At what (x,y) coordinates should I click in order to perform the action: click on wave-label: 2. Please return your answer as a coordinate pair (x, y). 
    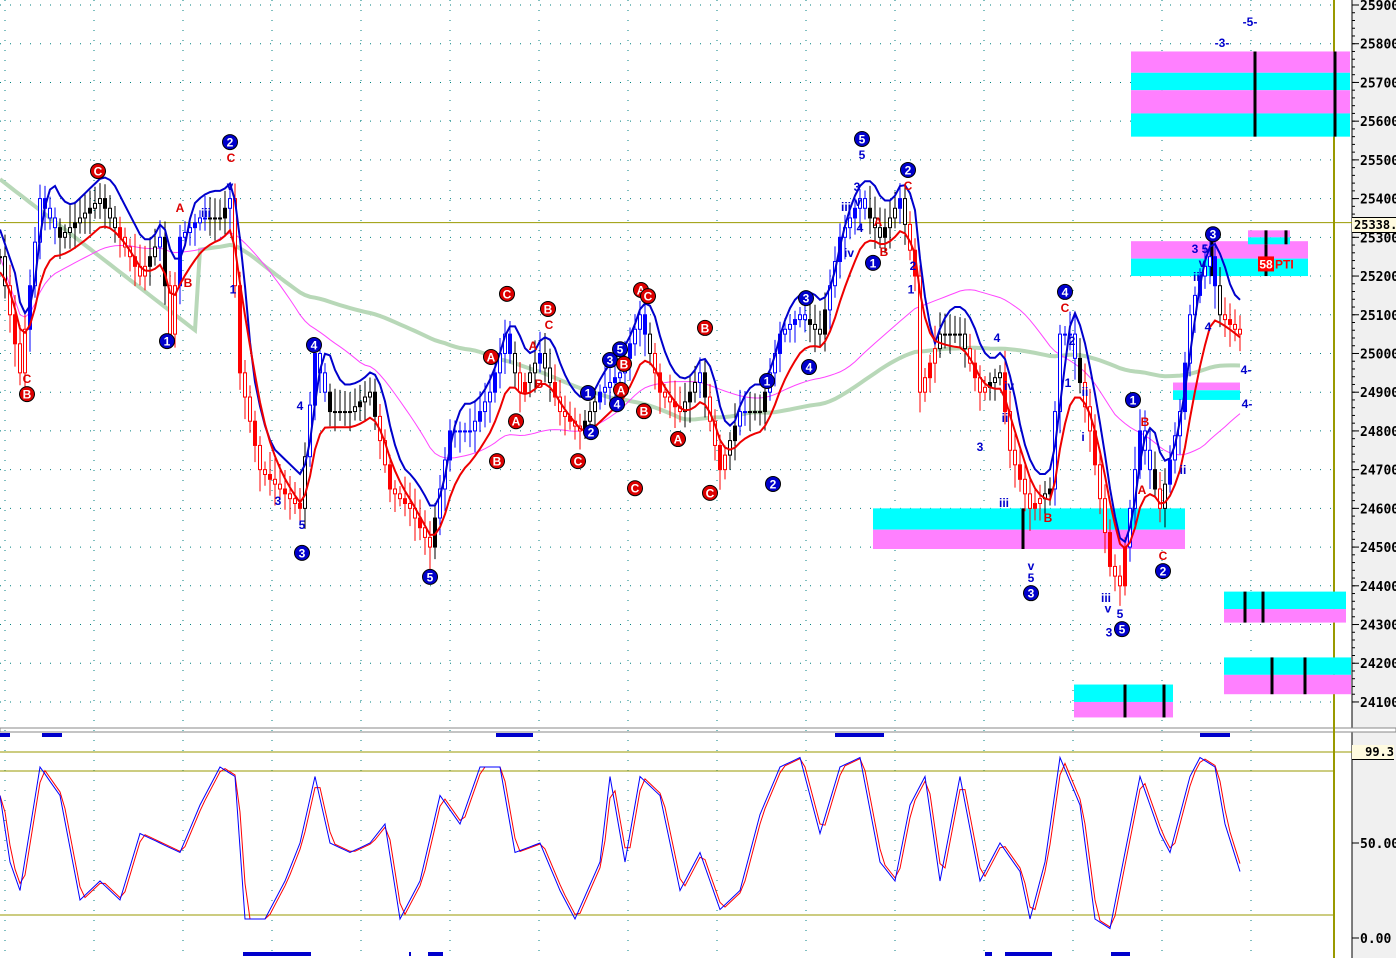
    Looking at the image, I should click on (913, 266).